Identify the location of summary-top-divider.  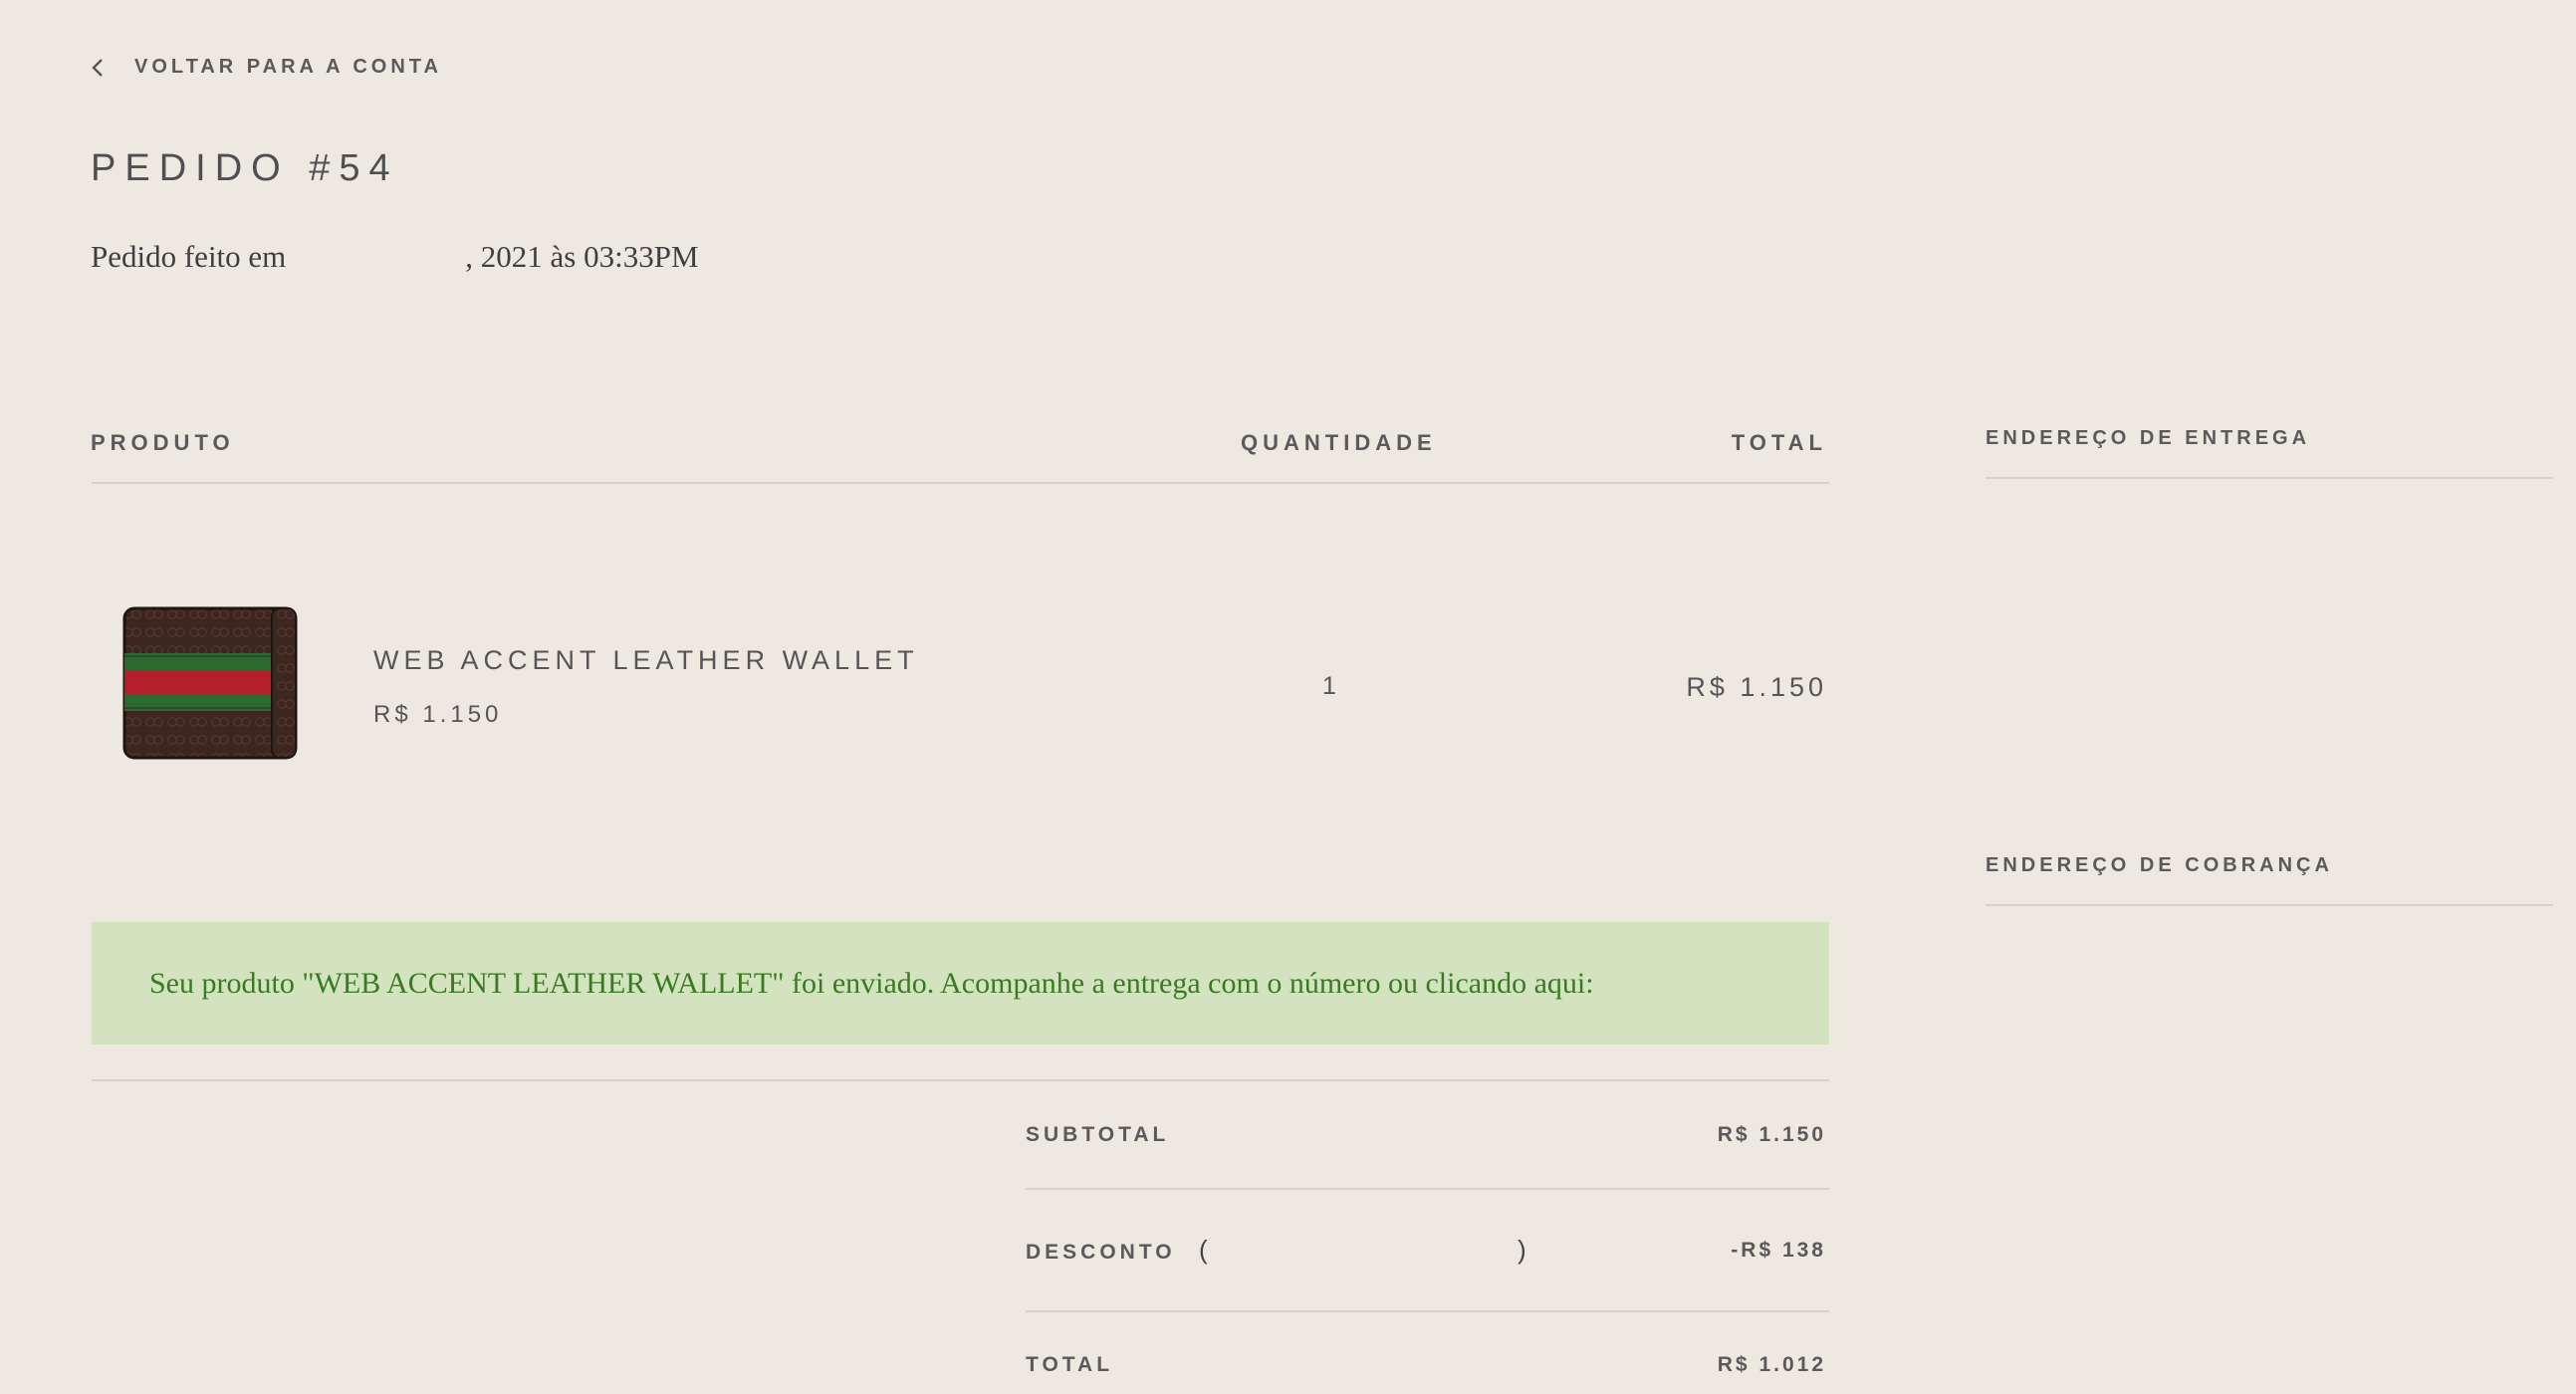
(960, 1080).